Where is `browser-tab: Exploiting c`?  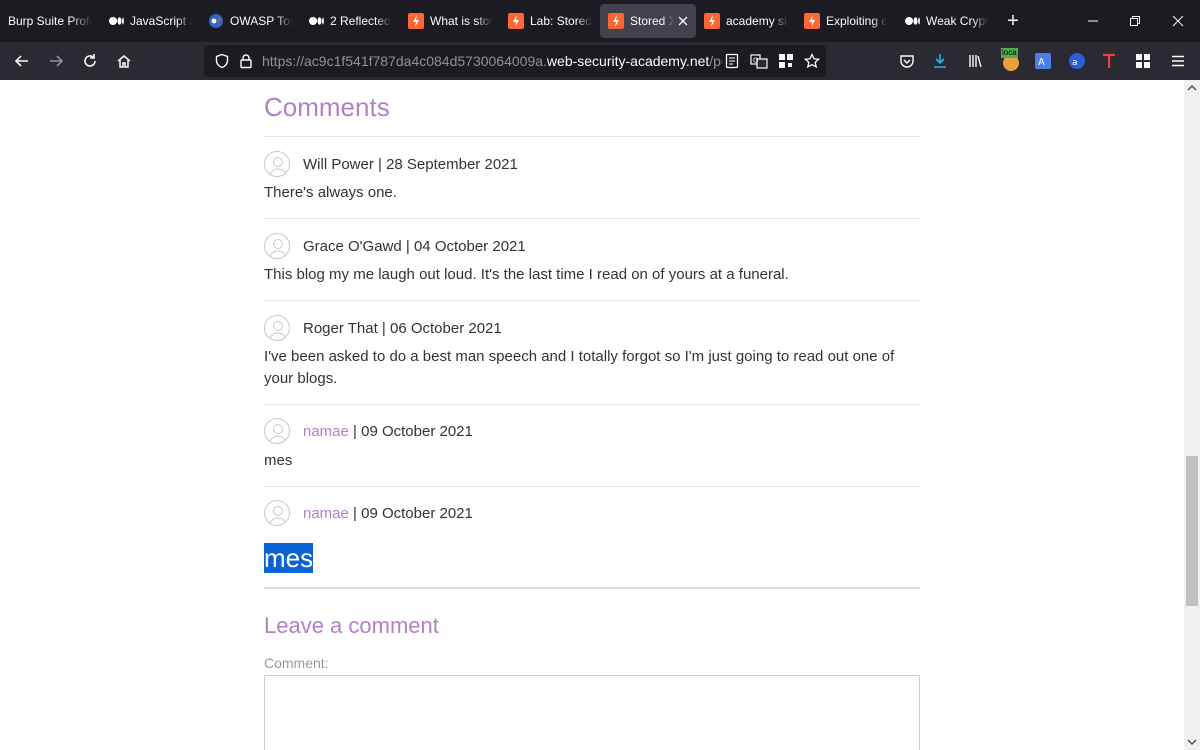
browser-tab: Exploiting c is located at coordinates (846, 21).